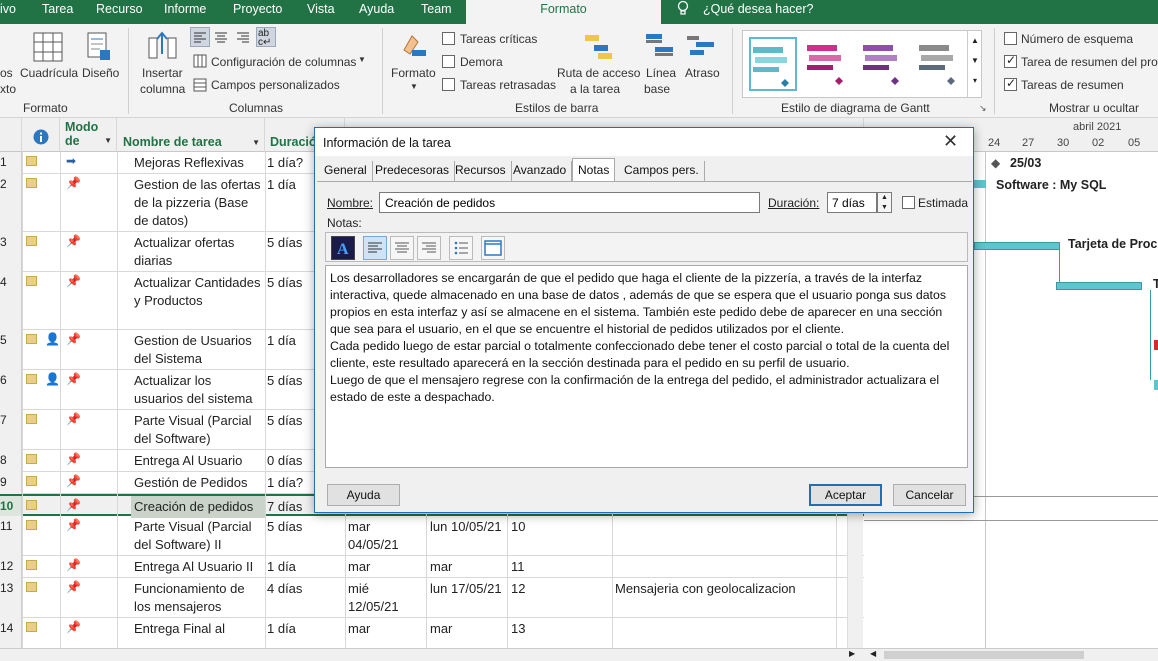  Describe the element at coordinates (200, 61) in the screenshot. I see `column-settings-icon` at that location.